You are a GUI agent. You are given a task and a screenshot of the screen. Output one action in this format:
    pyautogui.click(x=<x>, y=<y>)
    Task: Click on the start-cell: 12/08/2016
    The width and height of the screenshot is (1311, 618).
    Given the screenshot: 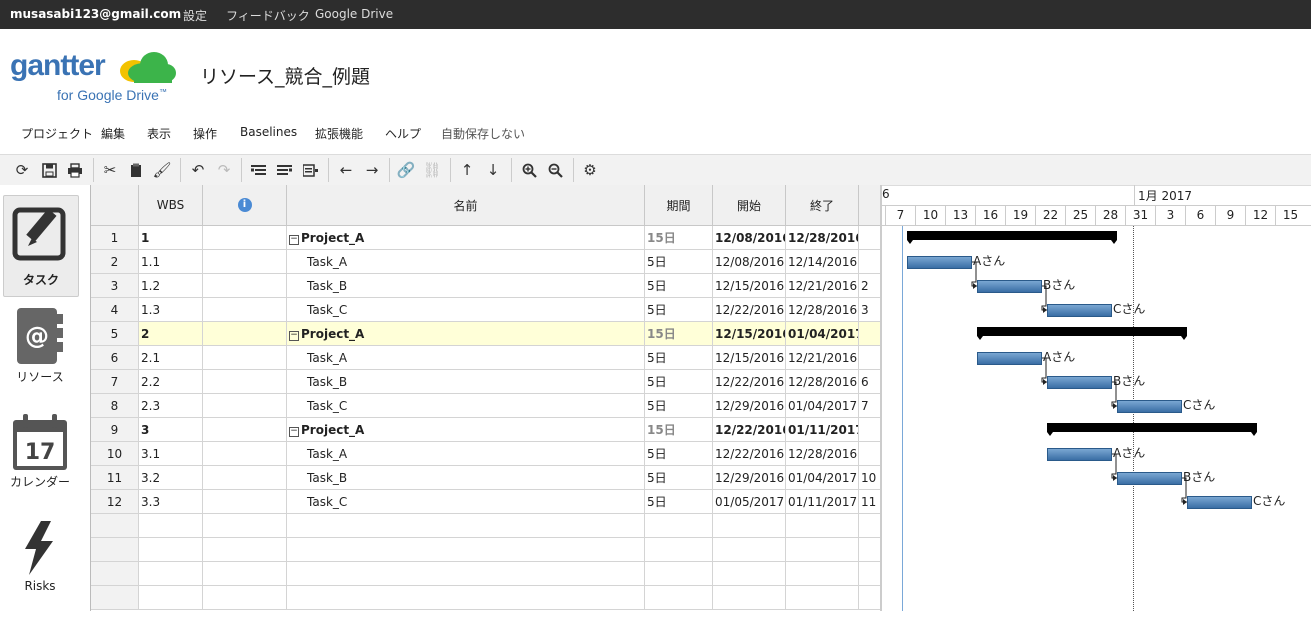 What is the action you would take?
    pyautogui.click(x=749, y=238)
    